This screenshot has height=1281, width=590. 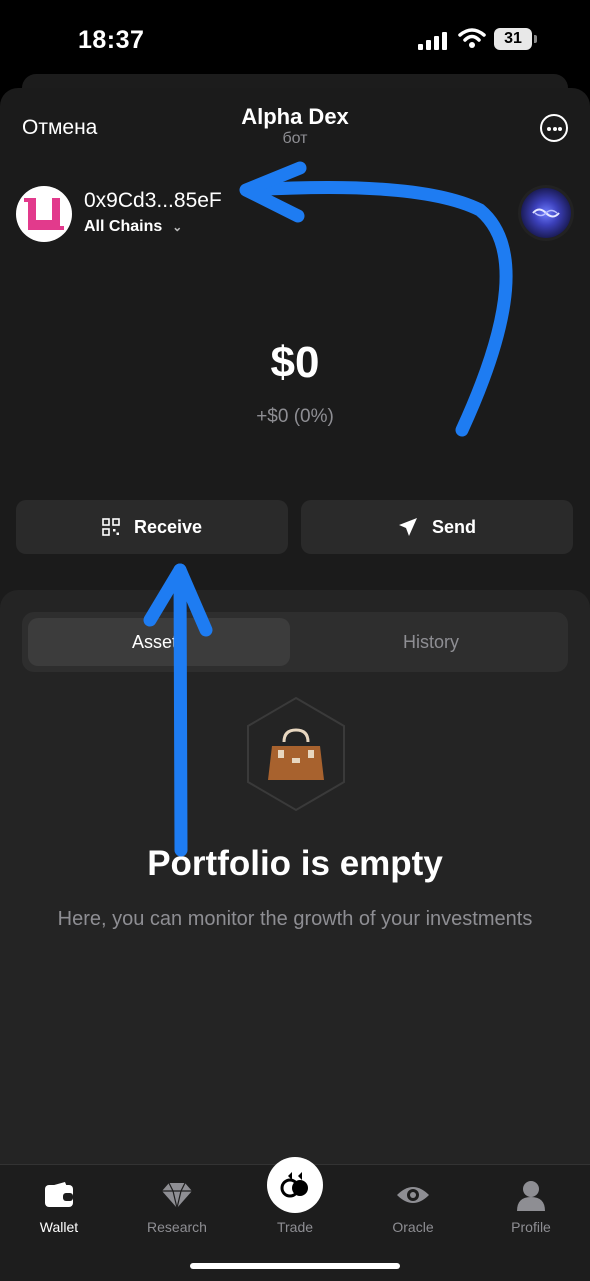 I want to click on waveform-icon, so click(x=546, y=213).